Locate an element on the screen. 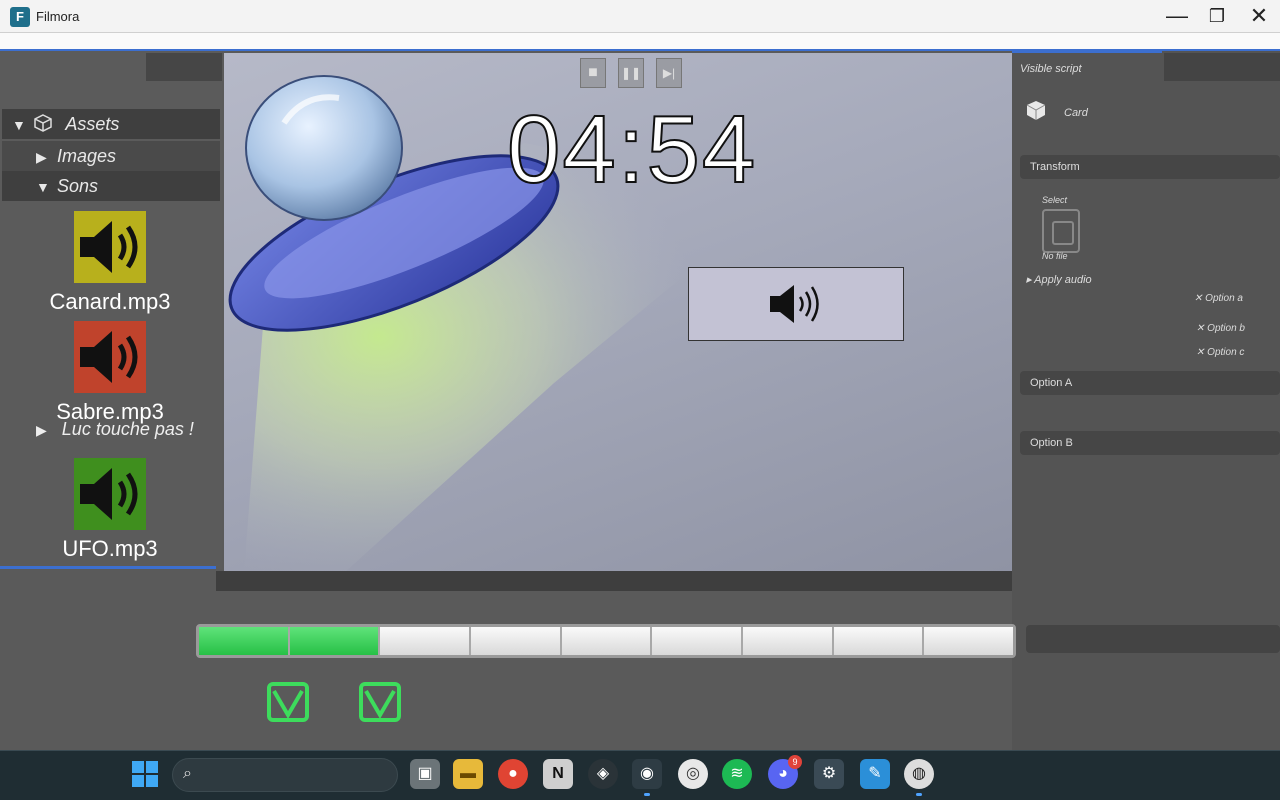 The image size is (1280, 800). app-logo-icon: F is located at coordinates (20, 17).